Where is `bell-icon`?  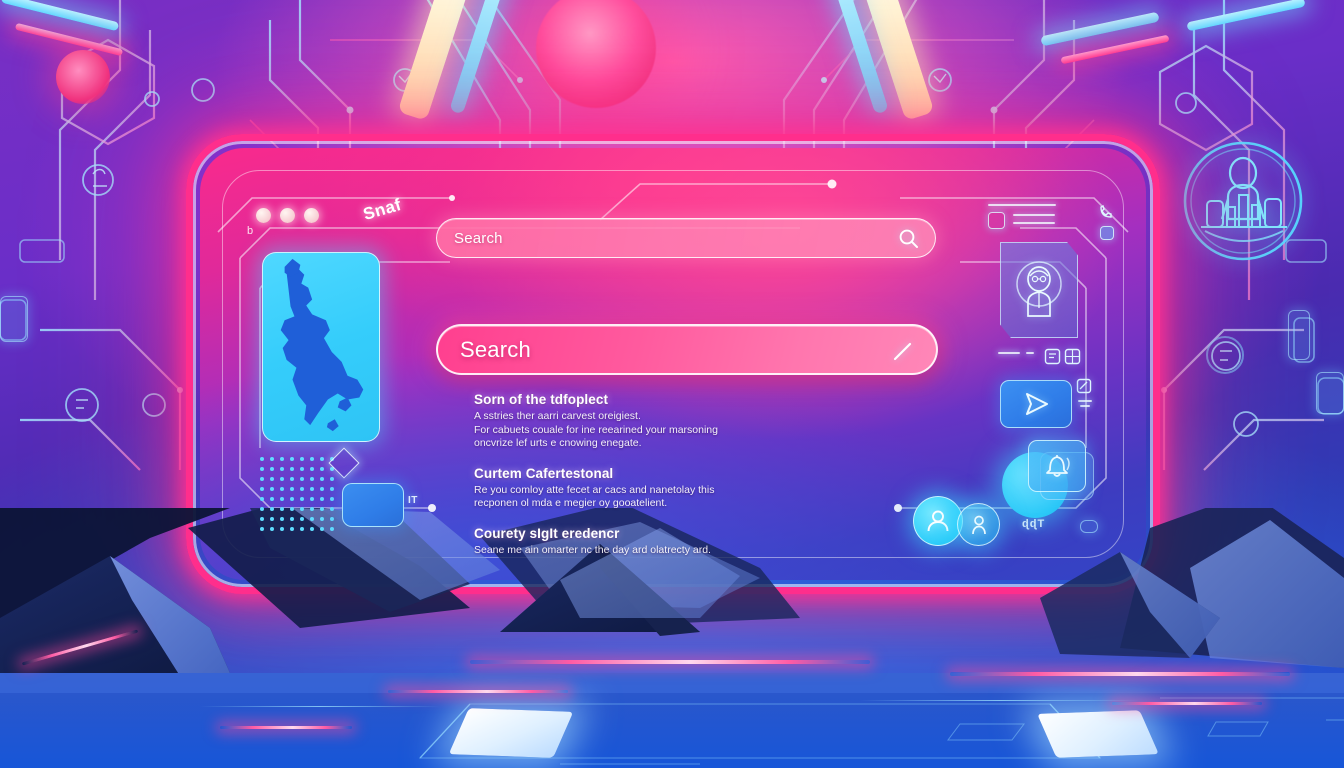
bell-icon is located at coordinates (1057, 466).